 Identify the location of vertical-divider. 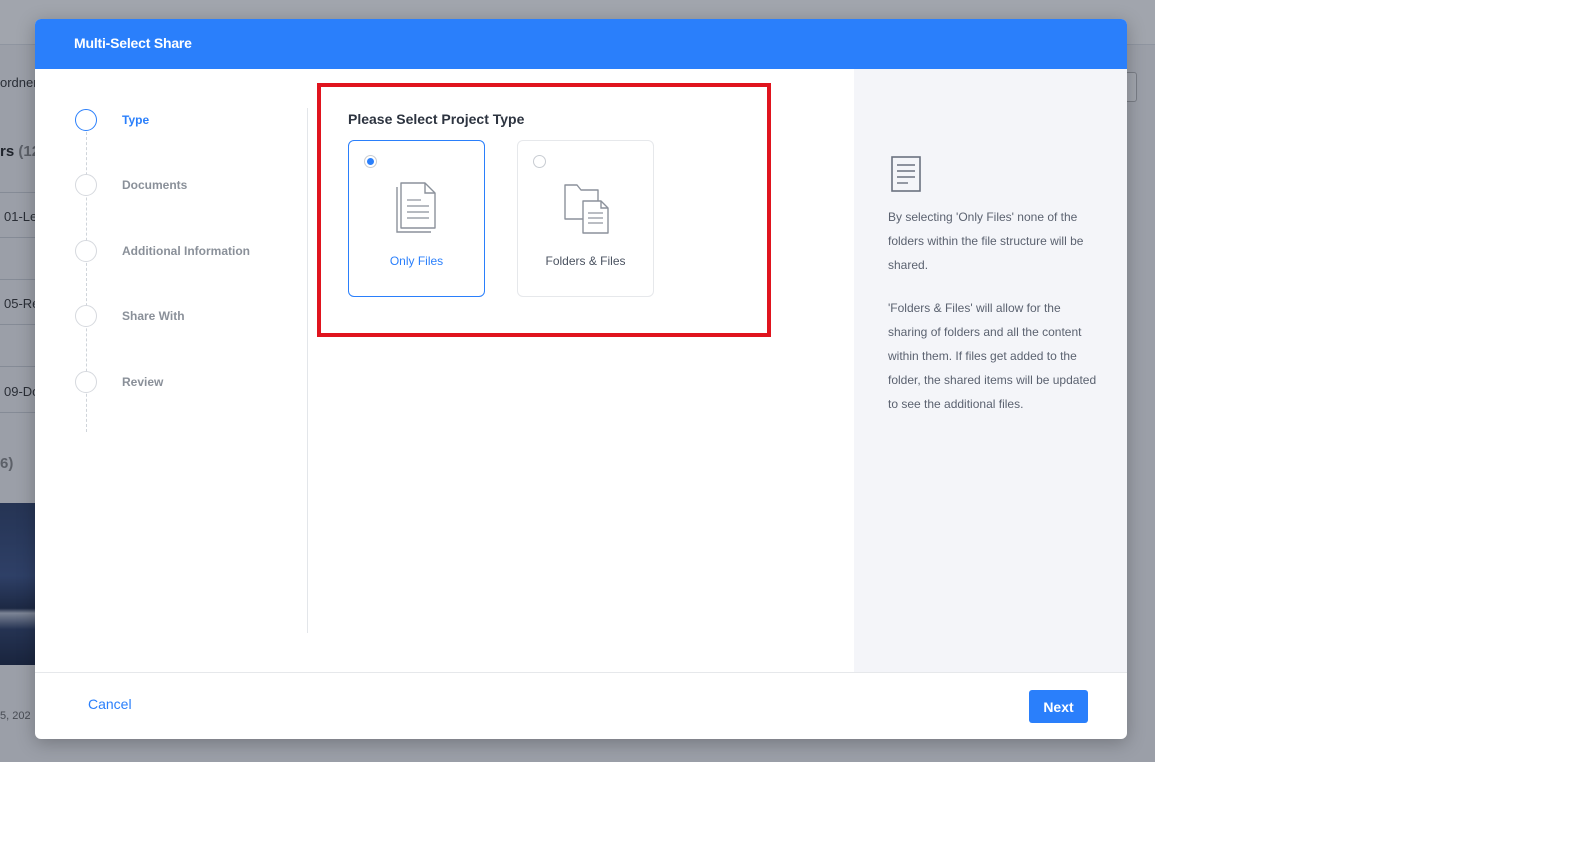
(307, 370).